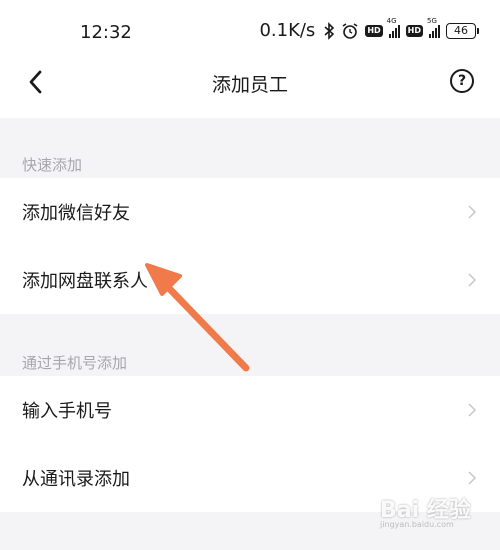  What do you see at coordinates (76, 213) in the screenshot?
I see `list-item-label: 添加微信好友` at bounding box center [76, 213].